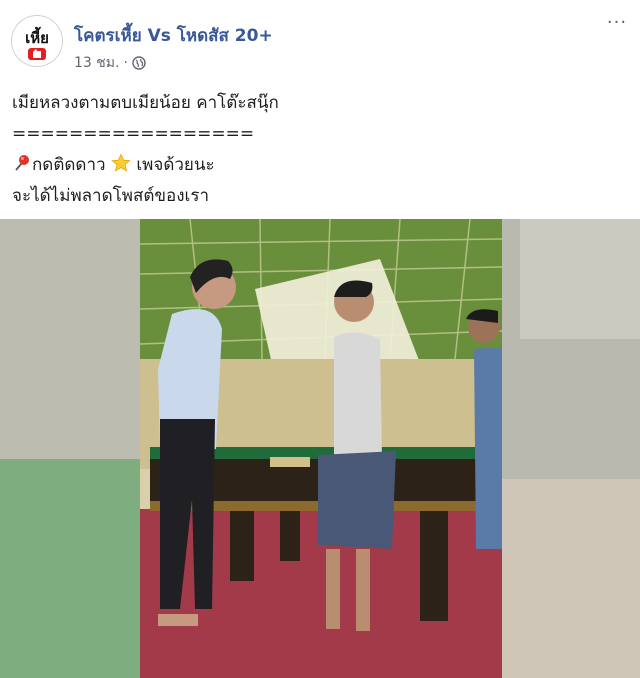  What do you see at coordinates (96, 63) in the screenshot?
I see `post-timestamp: 13 ชม.` at bounding box center [96, 63].